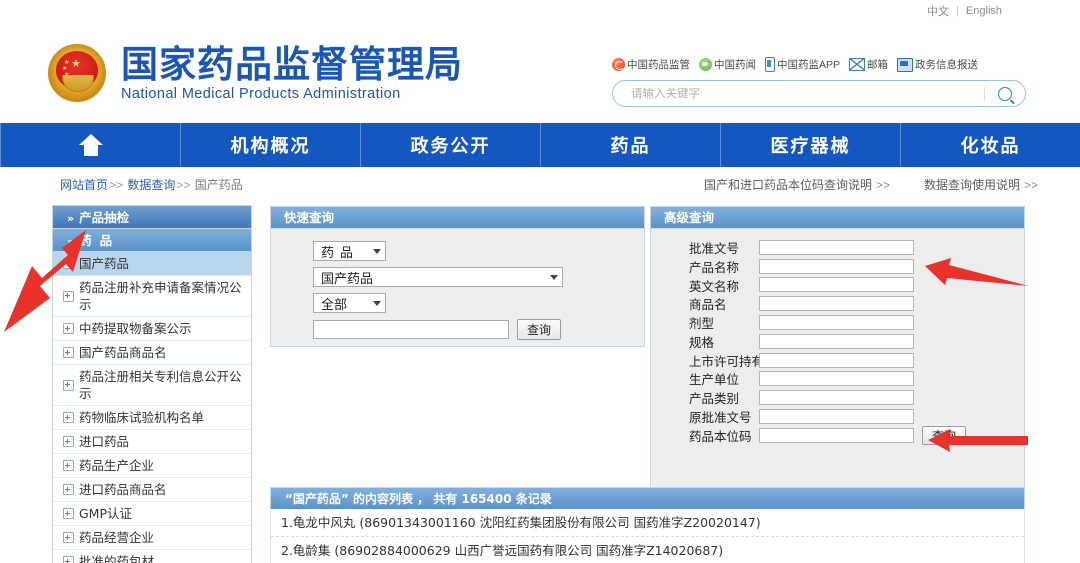  I want to click on product-name-input, so click(836, 266).